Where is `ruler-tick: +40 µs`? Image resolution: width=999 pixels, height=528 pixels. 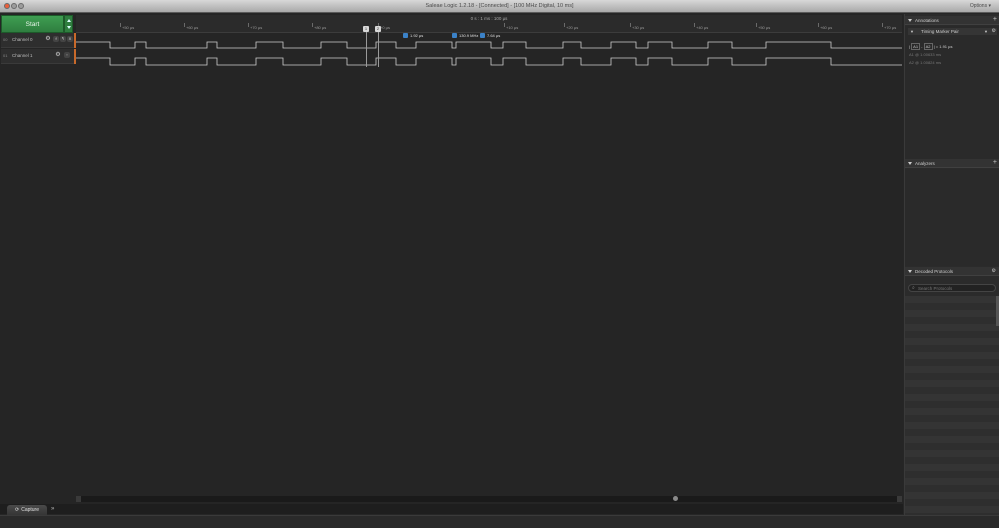 ruler-tick: +40 µs is located at coordinates (701, 26).